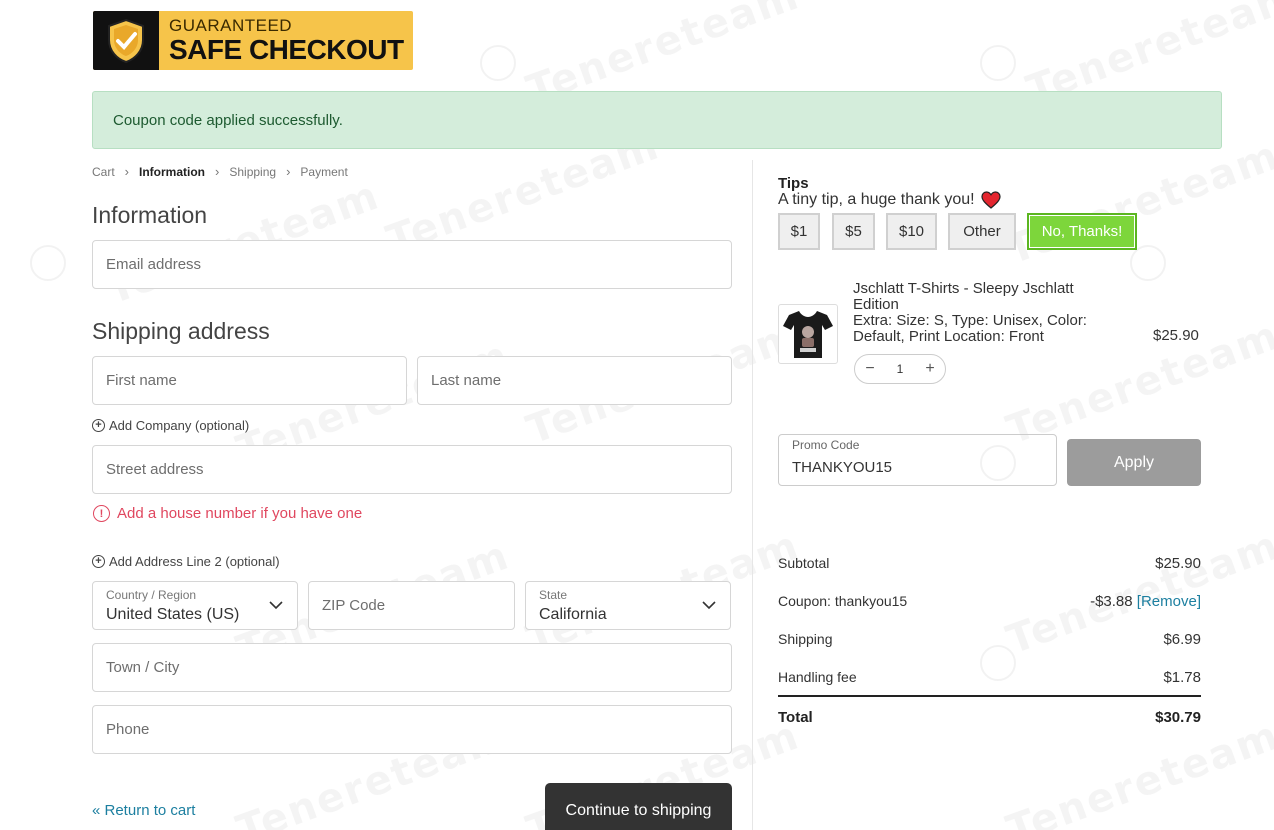 This screenshot has height=830, width=1274. I want to click on quantity-stepper: − 1 +, so click(900, 369).